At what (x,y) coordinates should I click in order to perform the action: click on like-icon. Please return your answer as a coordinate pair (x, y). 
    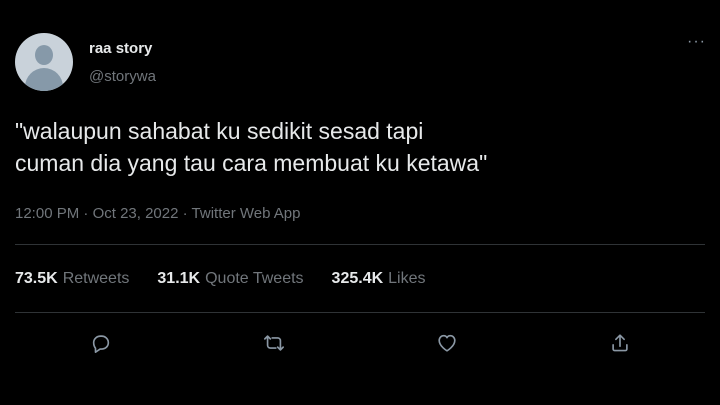
    Looking at the image, I should click on (447, 343).